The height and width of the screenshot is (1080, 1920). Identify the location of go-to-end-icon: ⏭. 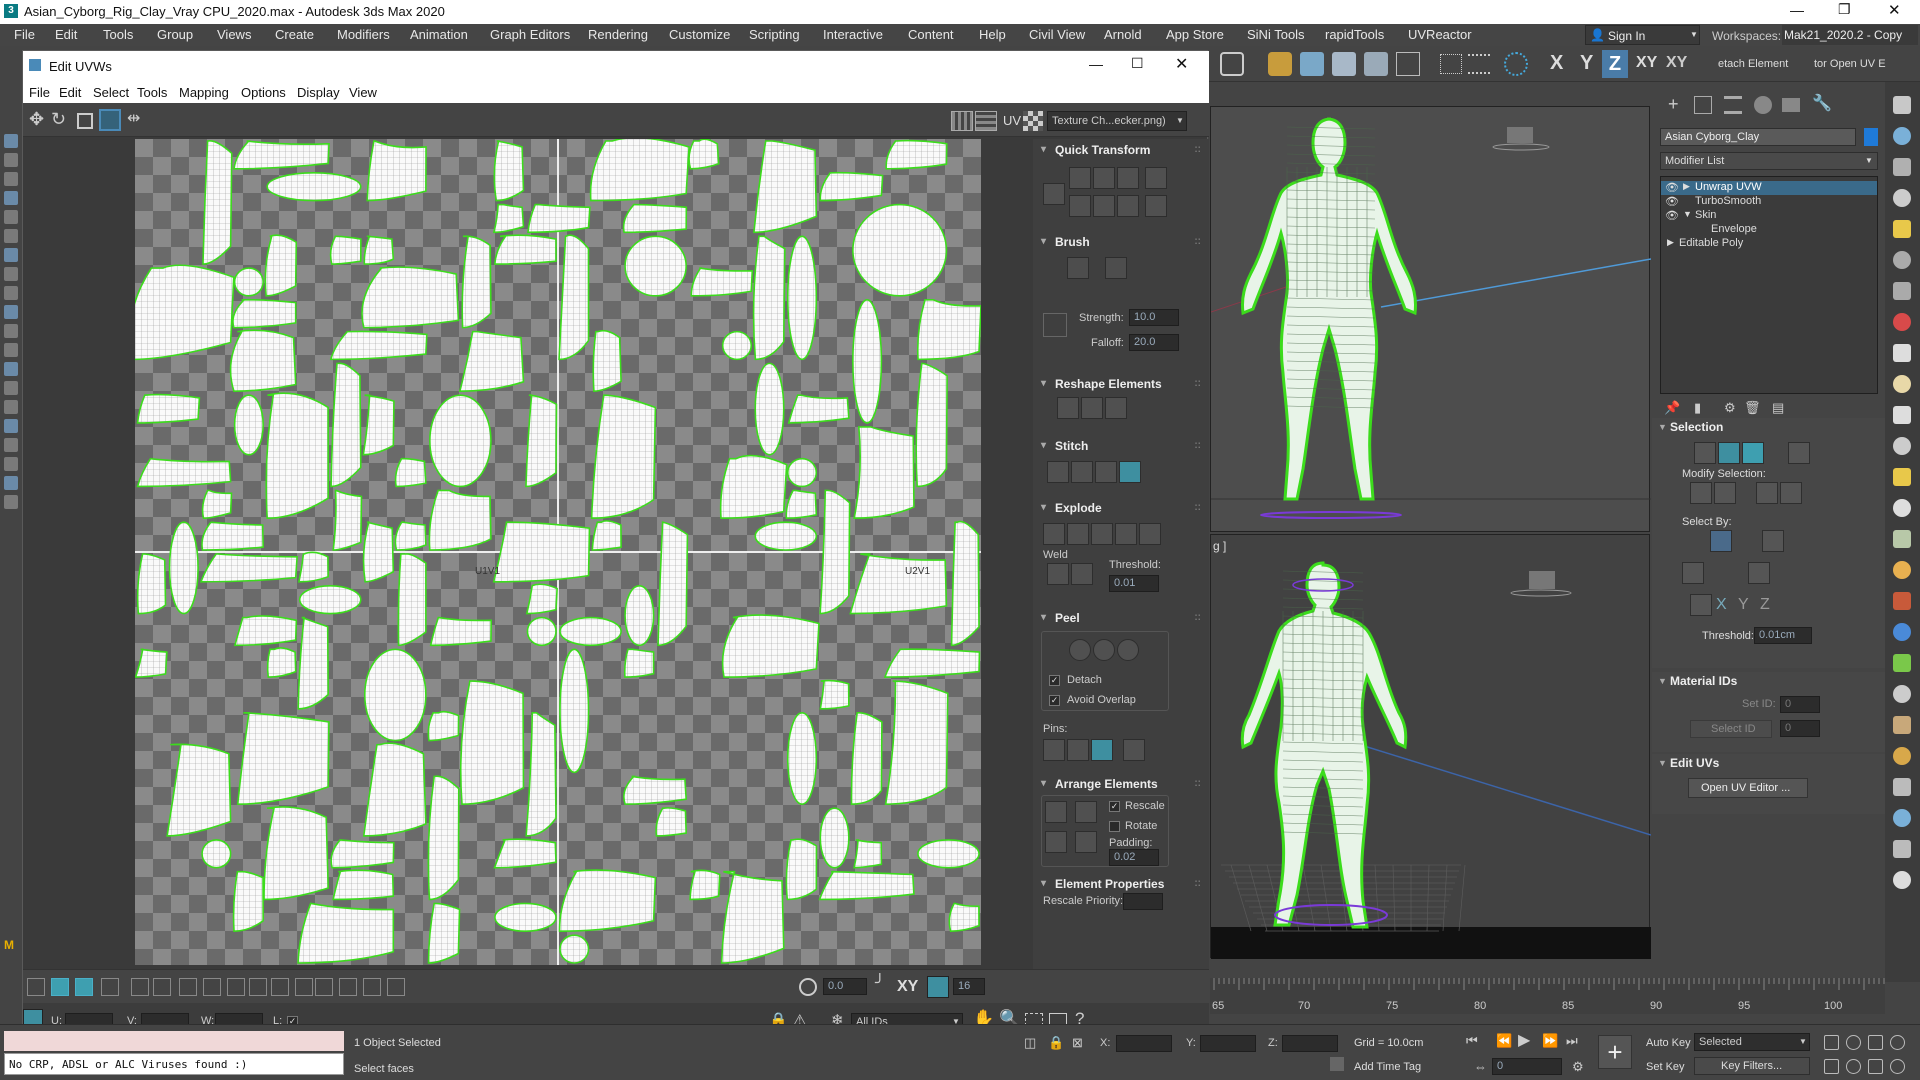
(1572, 1041).